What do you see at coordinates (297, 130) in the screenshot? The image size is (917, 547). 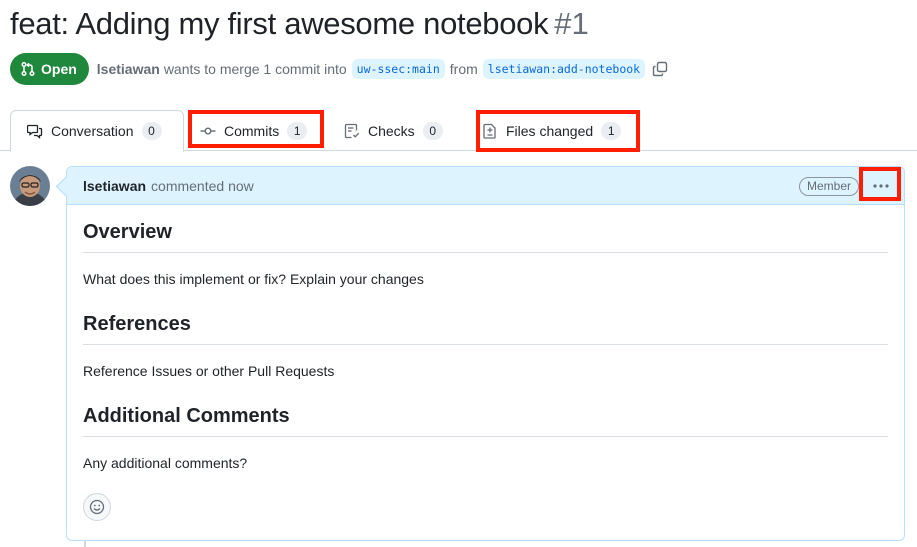 I see `tab-commits-count: 1` at bounding box center [297, 130].